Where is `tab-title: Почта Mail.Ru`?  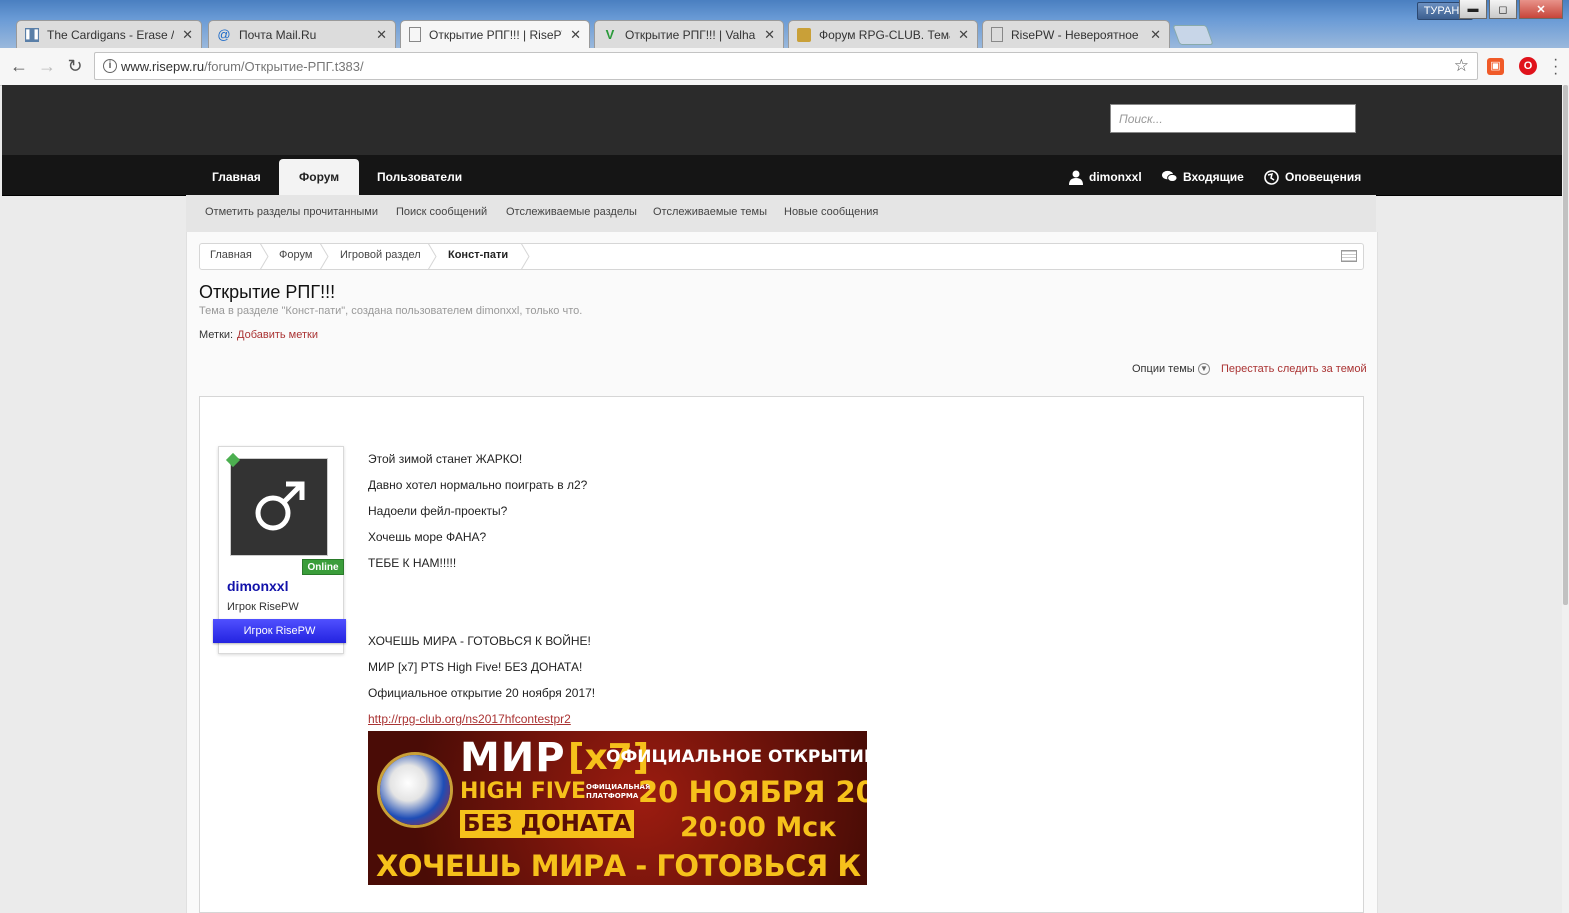 tab-title: Почта Mail.Ru is located at coordinates (278, 34).